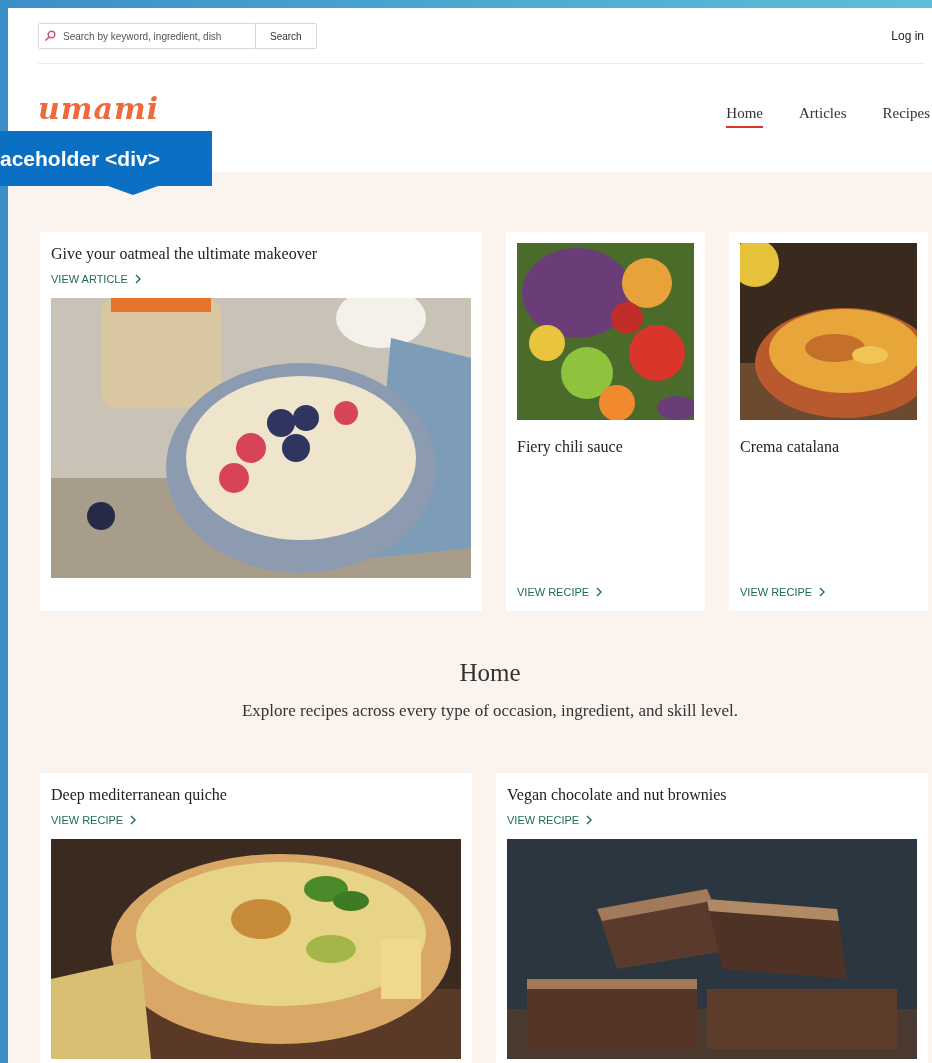  What do you see at coordinates (745, 116) in the screenshot?
I see `nav-link: Home` at bounding box center [745, 116].